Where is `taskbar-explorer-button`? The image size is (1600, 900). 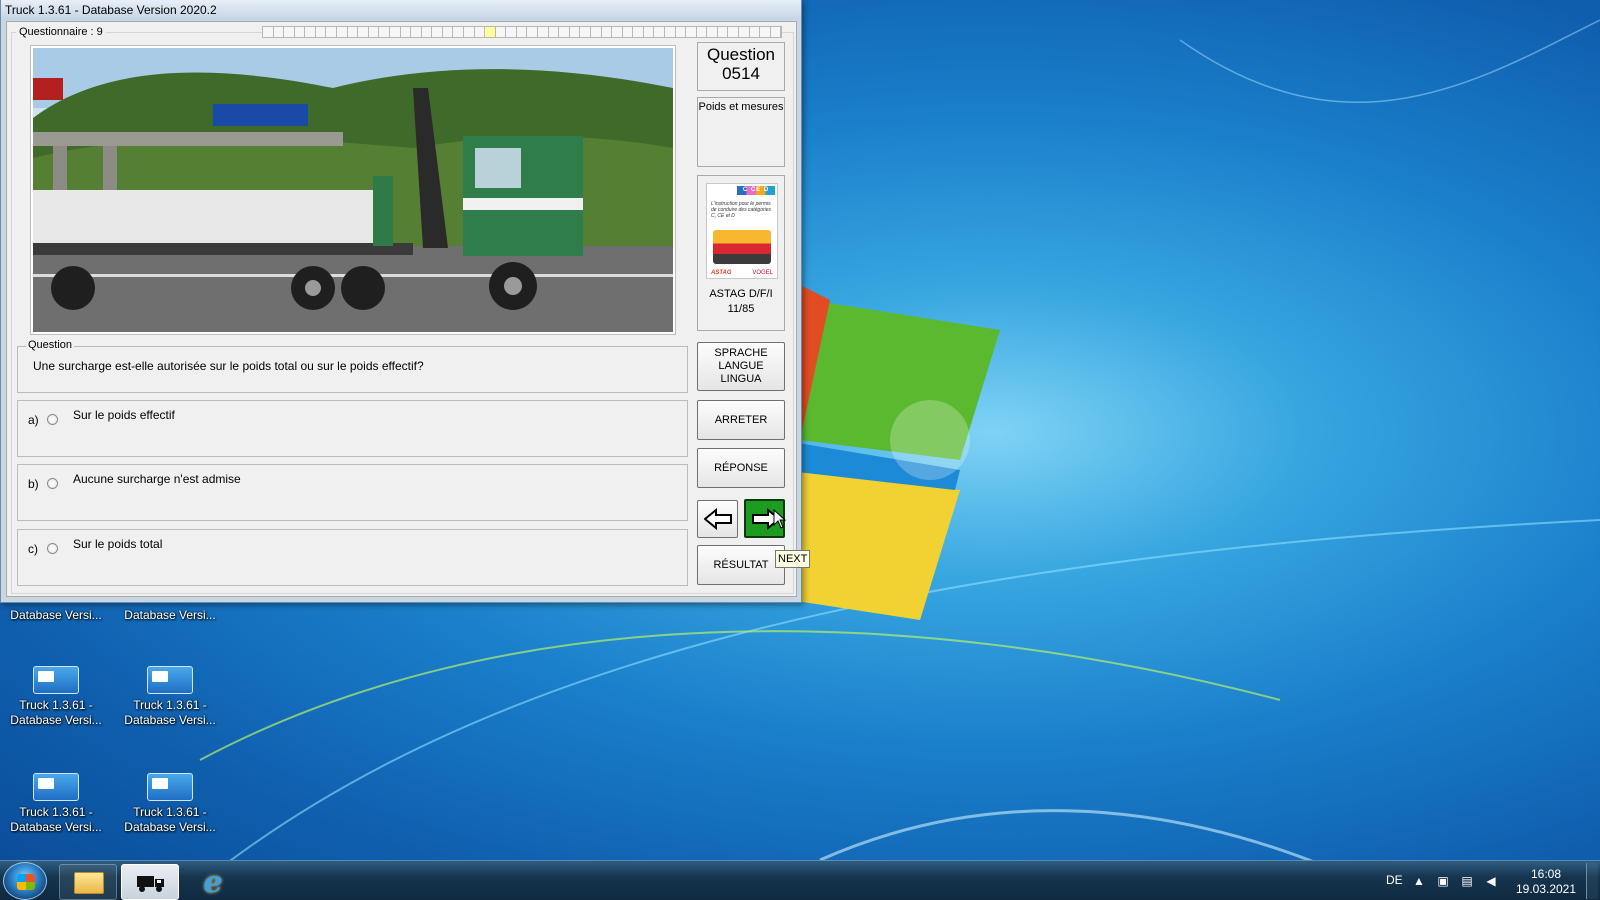
taskbar-explorer-button is located at coordinates (88, 882).